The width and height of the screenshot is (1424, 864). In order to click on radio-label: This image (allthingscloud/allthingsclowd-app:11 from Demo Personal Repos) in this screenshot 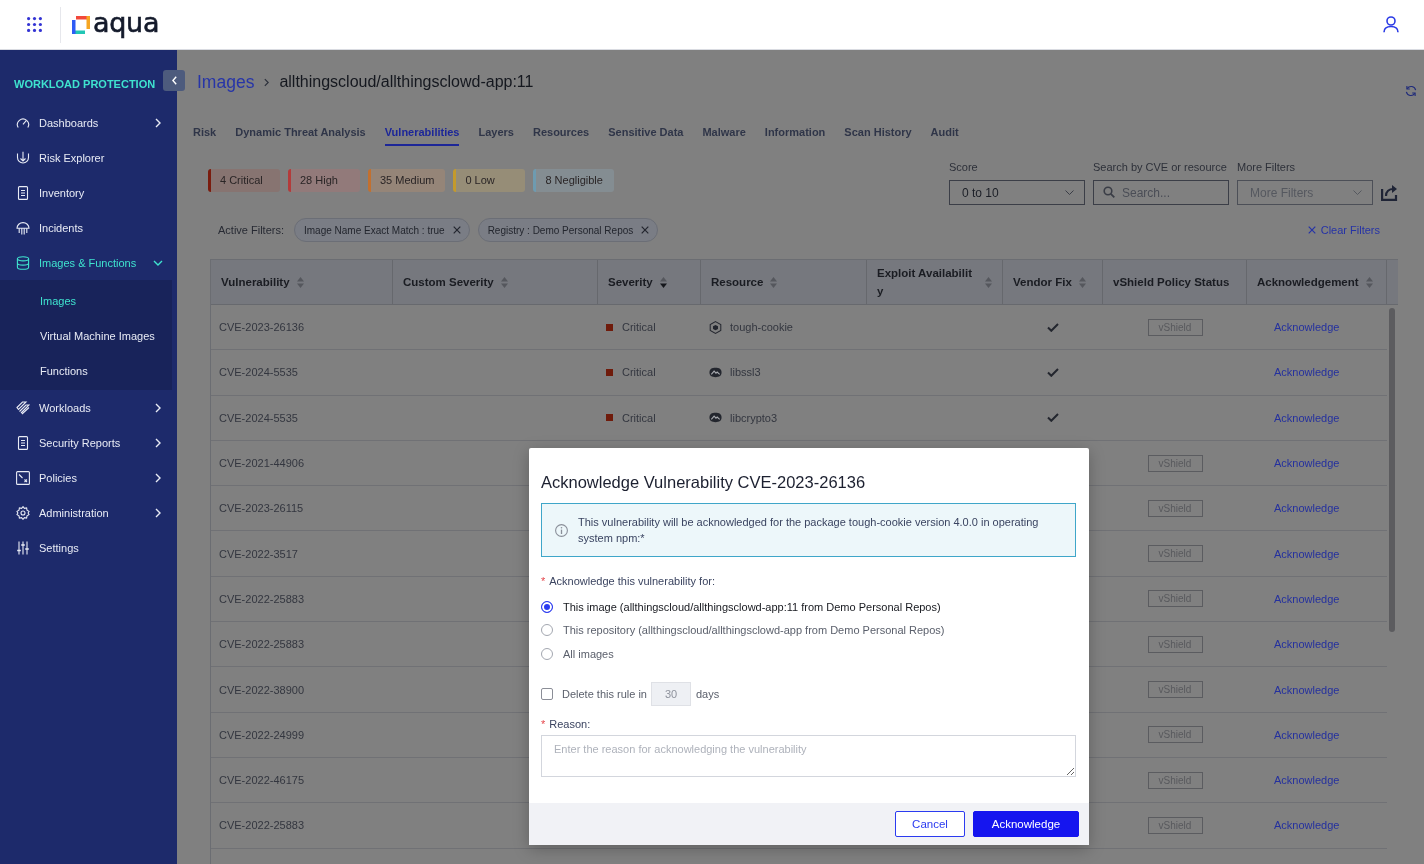, I will do `click(752, 606)`.